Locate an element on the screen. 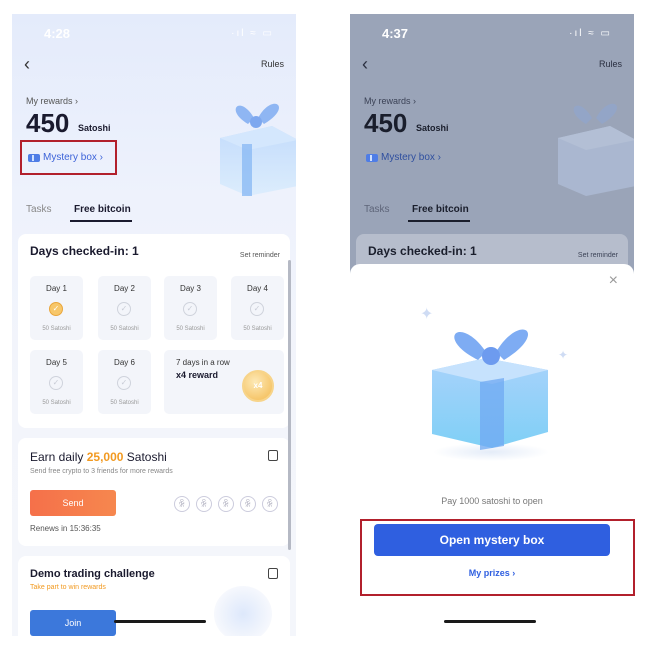  day-card: Day 2 ✓ 50 Satoshi is located at coordinates (124, 308).